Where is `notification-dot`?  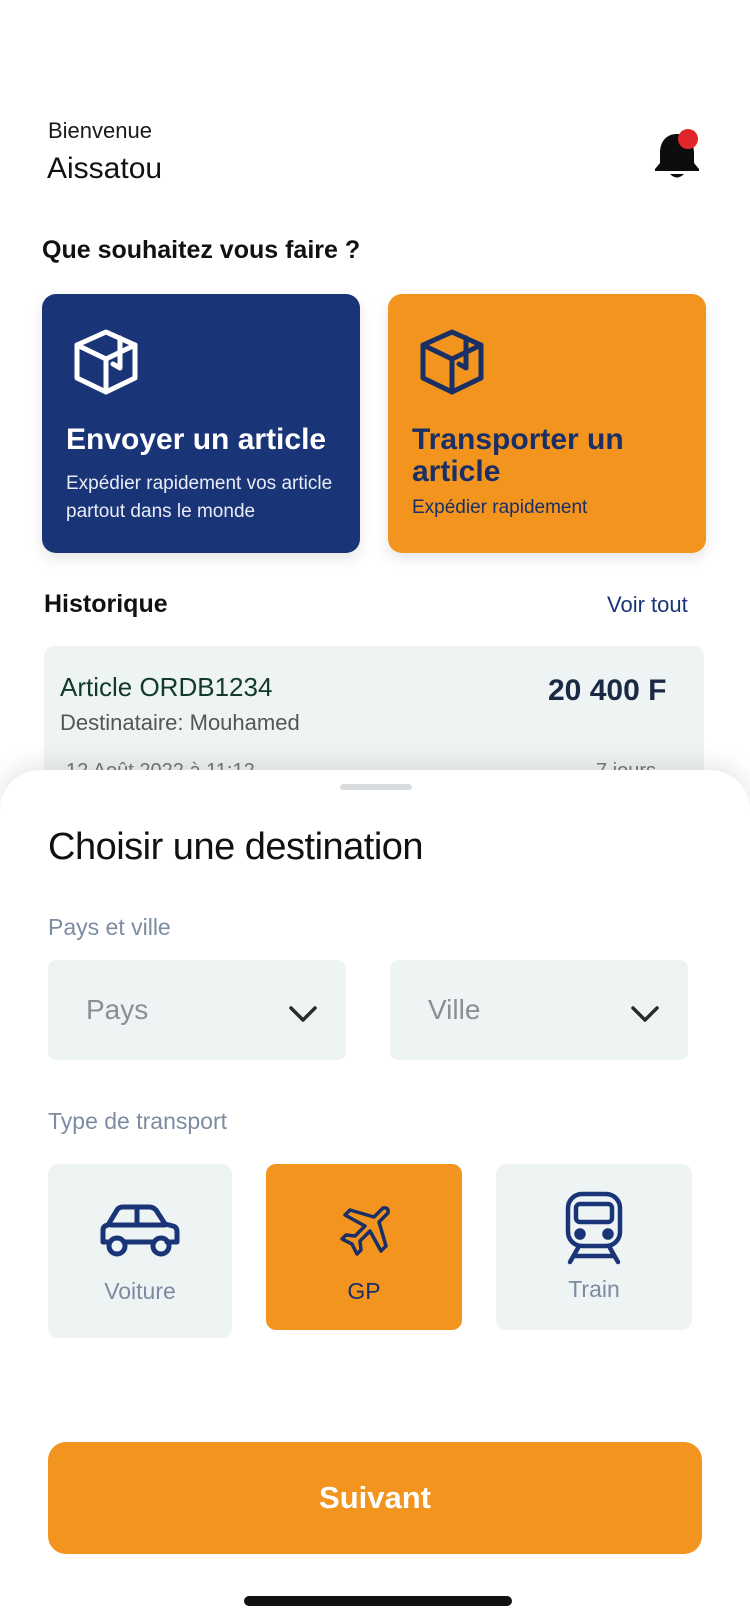
notification-dot is located at coordinates (688, 139).